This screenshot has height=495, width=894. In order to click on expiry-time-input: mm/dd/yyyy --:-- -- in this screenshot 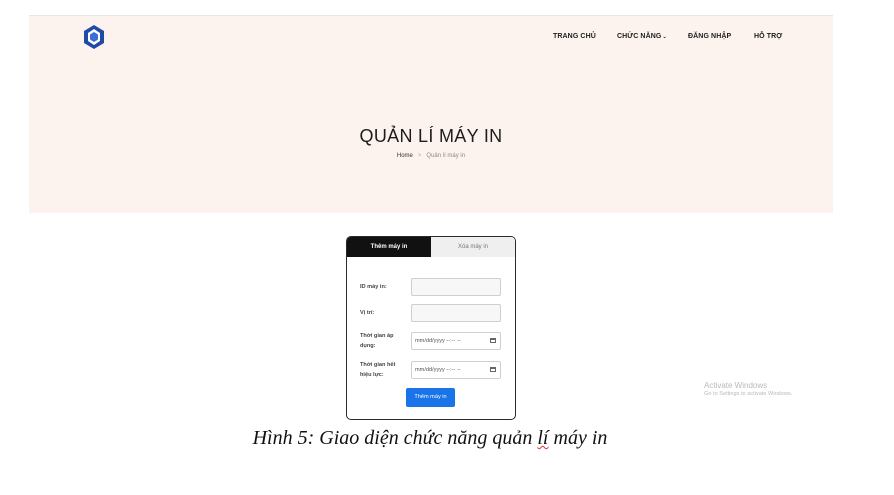, I will do `click(456, 370)`.